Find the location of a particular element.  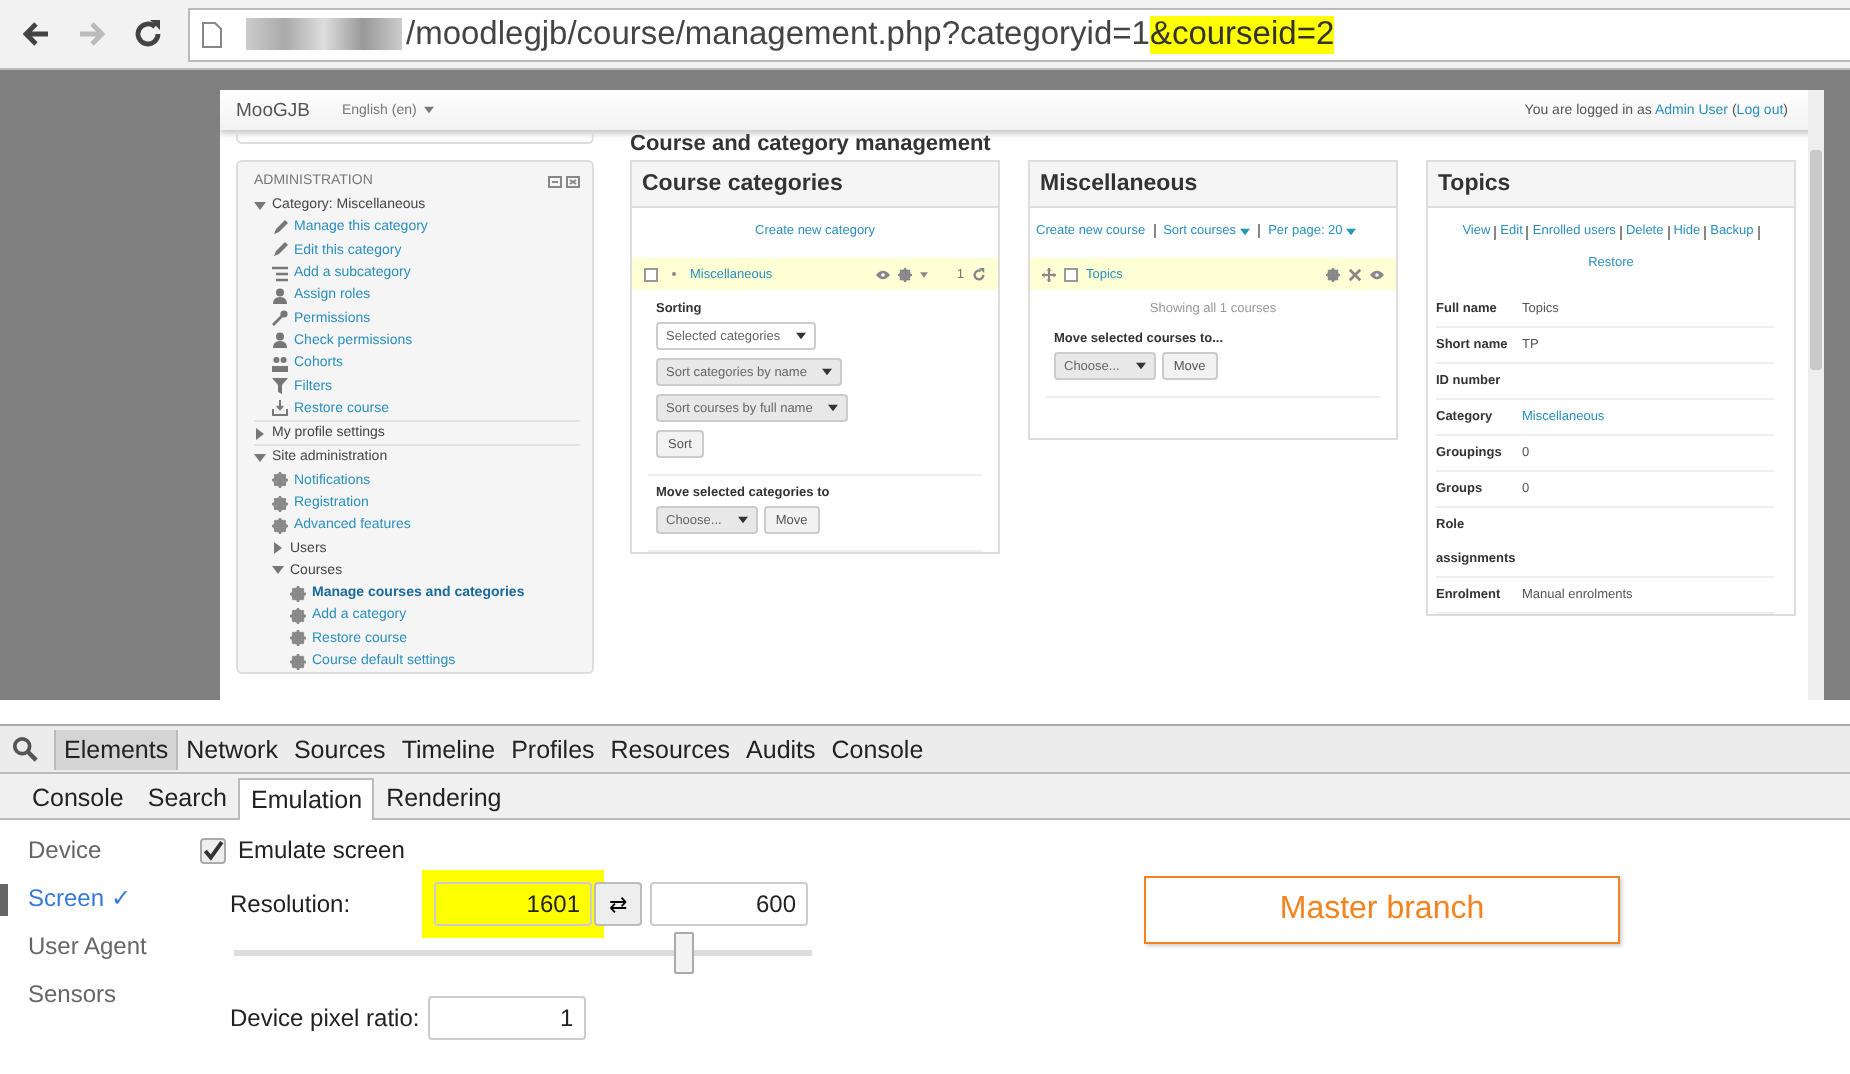

address-bar: /moodlegjb/course/management.php?categoryid=1&courseid=2 is located at coordinates (1019, 34).